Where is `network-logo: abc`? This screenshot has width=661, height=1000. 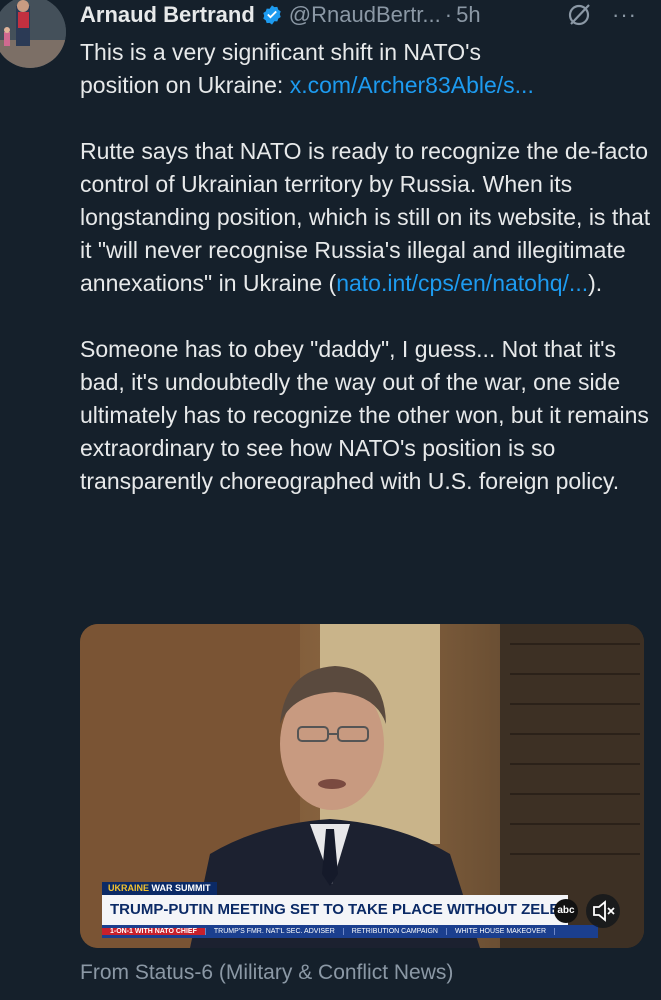
network-logo: abc is located at coordinates (566, 911).